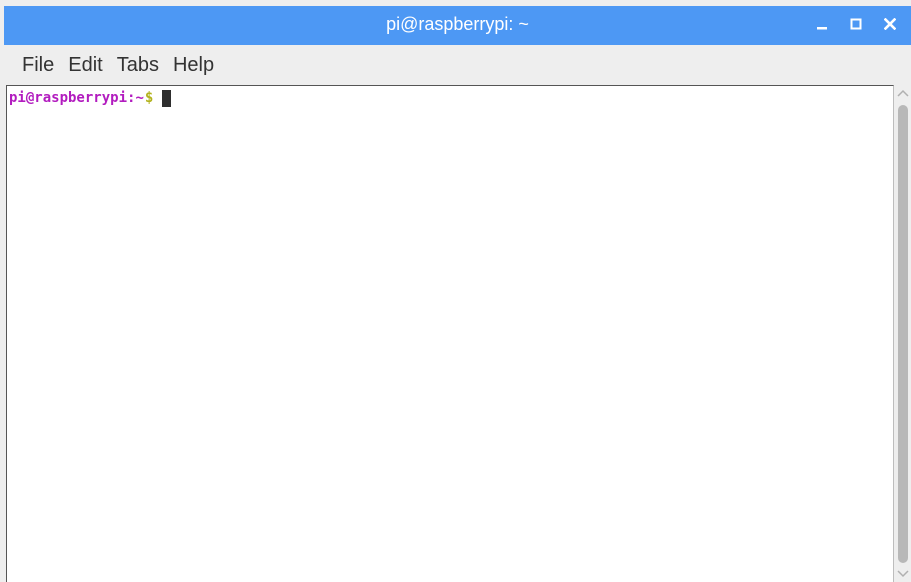 The height and width of the screenshot is (582, 911). Describe the element at coordinates (68, 98) in the screenshot. I see `prompt-user-host: pi@raspberrypi` at that location.